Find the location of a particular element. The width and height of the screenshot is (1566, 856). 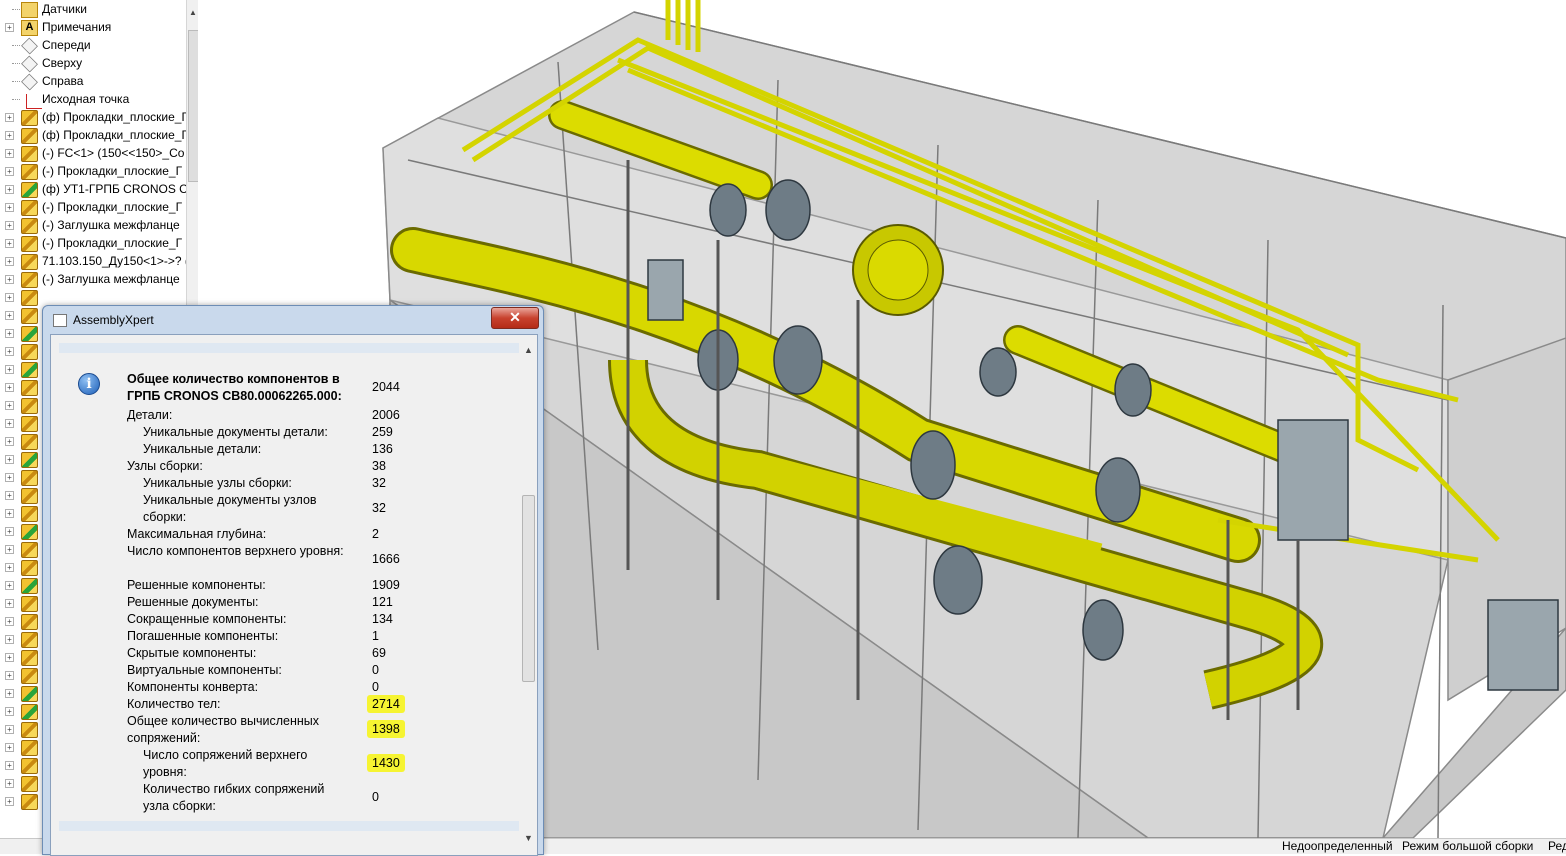

dialog-scrollbar: ▲ ▼ is located at coordinates (528, 595).